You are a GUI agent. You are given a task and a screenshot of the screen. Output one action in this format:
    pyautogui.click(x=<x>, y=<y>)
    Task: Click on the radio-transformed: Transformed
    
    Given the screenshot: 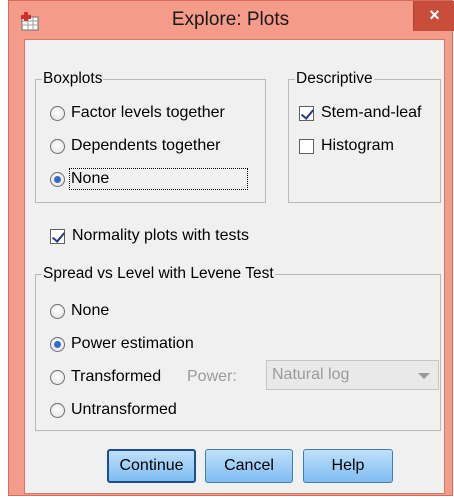 What is the action you would take?
    pyautogui.click(x=105, y=377)
    